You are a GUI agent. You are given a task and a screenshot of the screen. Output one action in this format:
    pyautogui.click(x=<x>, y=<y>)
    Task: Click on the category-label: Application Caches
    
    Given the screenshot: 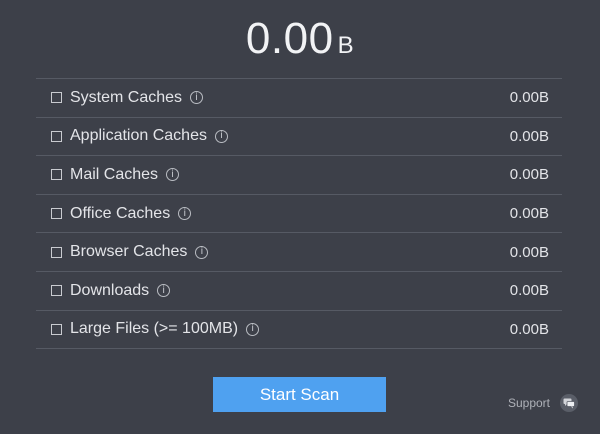 What is the action you would take?
    pyautogui.click(x=138, y=136)
    